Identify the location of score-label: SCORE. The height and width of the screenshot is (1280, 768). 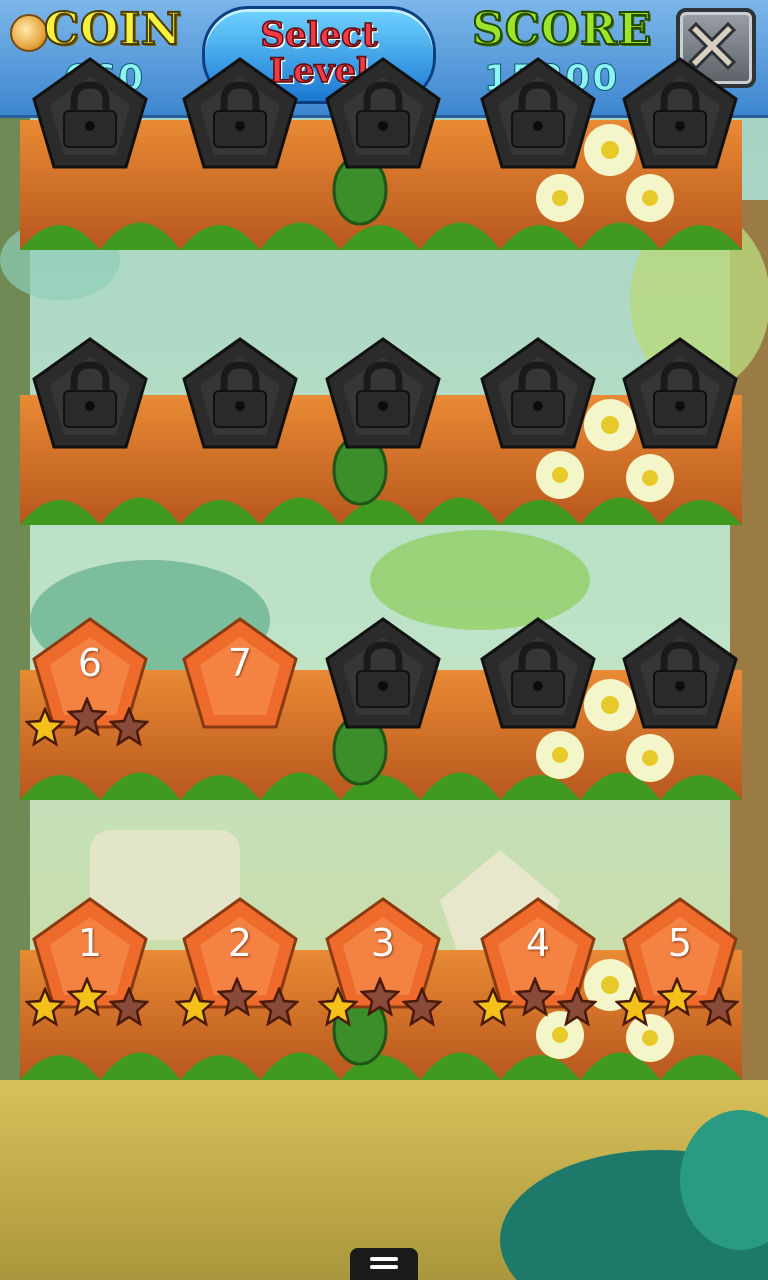
(562, 29).